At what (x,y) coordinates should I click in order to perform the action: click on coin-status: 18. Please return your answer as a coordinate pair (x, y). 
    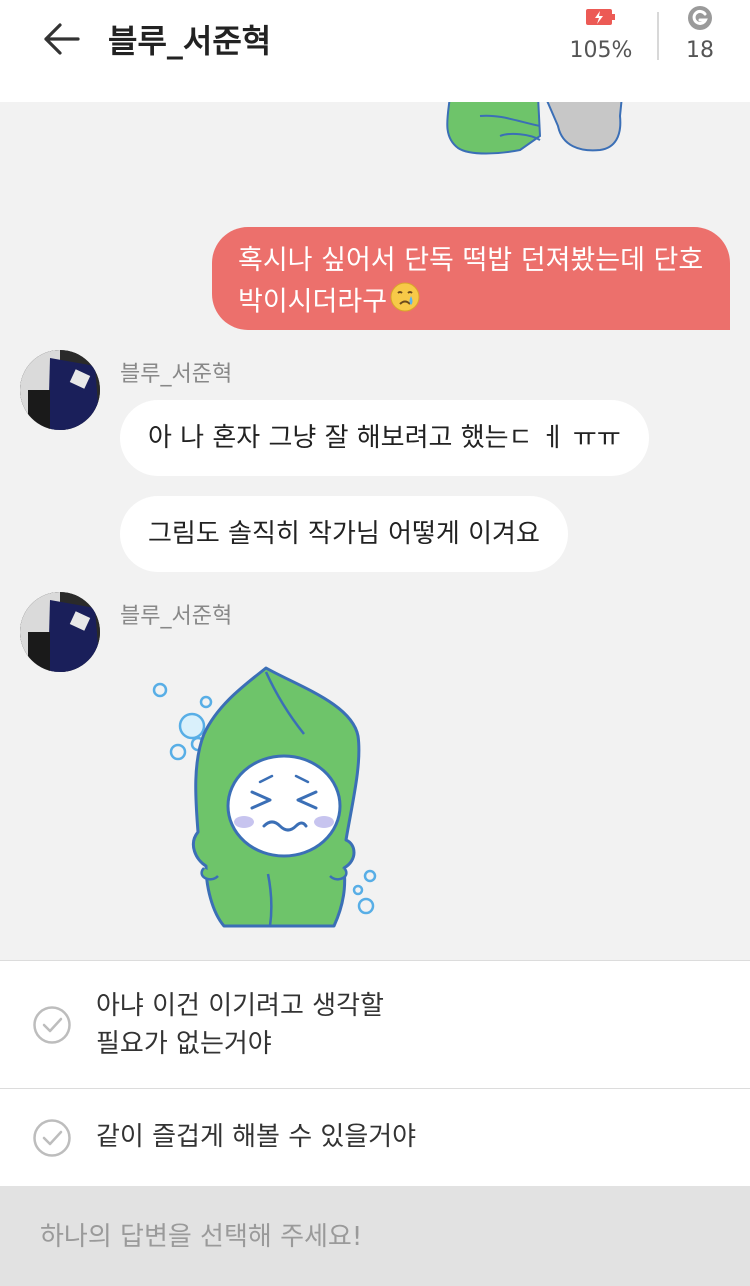
    Looking at the image, I should click on (700, 33).